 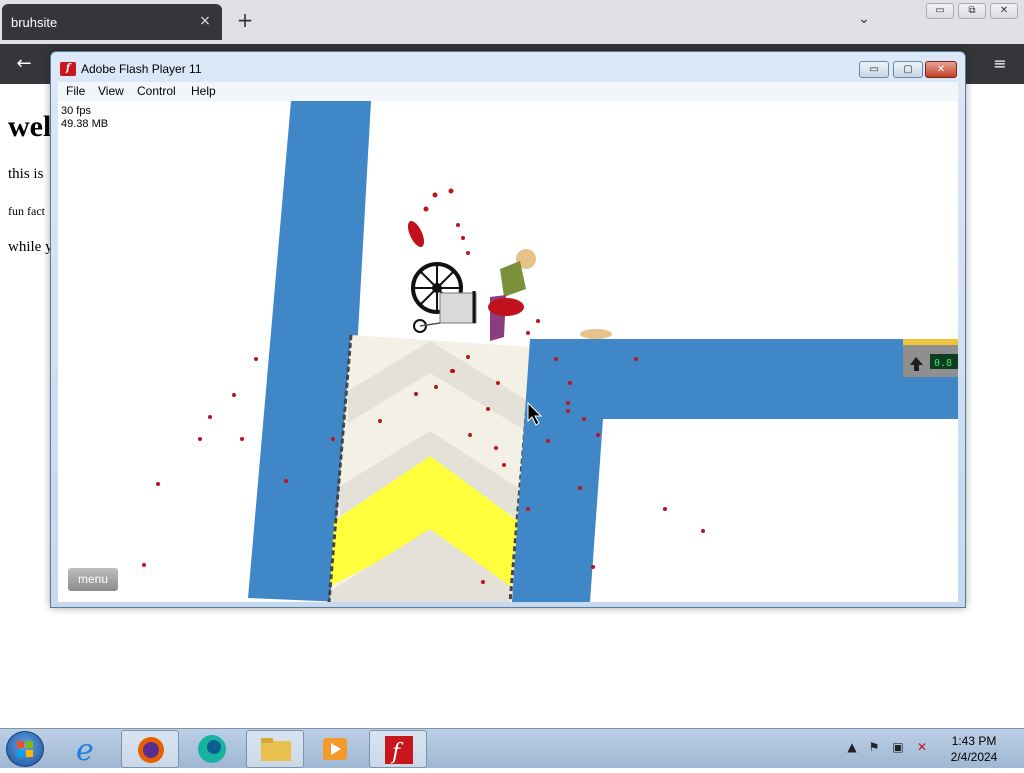 I want to click on tray-clock: 1:43 PM 2/4/2024, so click(x=974, y=749).